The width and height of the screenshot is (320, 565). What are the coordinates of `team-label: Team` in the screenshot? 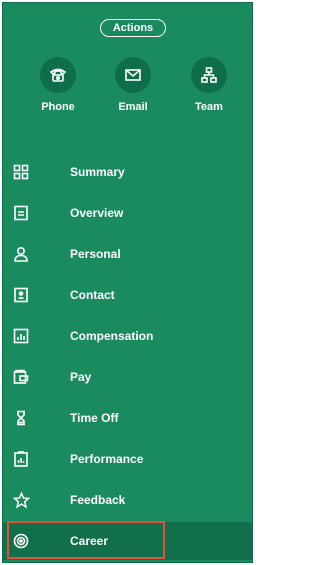 It's located at (209, 107).